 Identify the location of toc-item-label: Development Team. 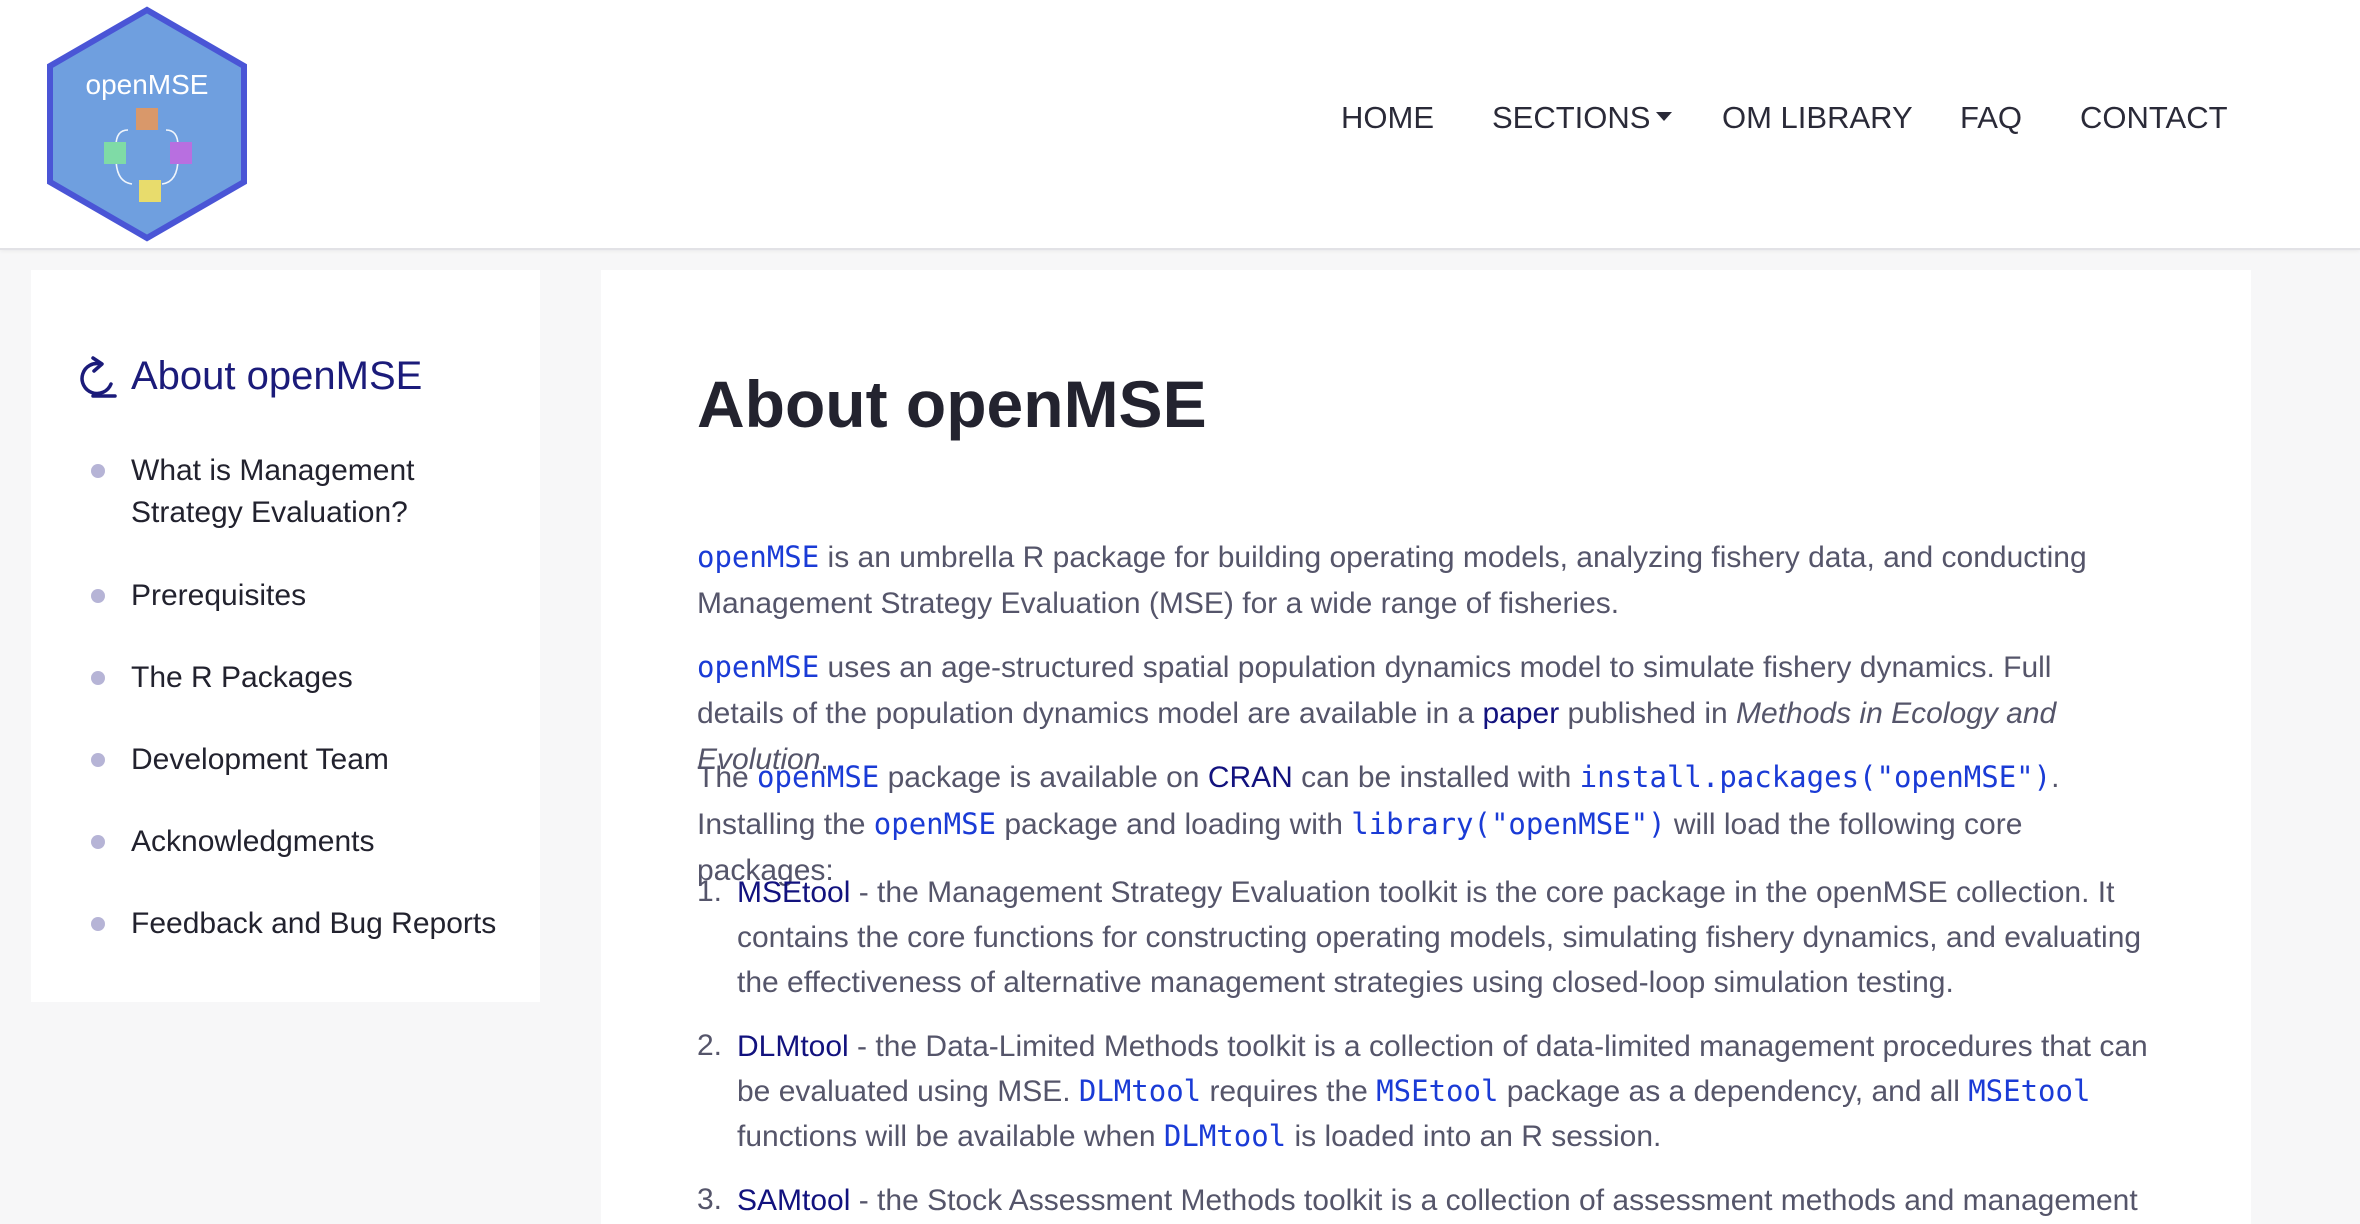
(260, 759).